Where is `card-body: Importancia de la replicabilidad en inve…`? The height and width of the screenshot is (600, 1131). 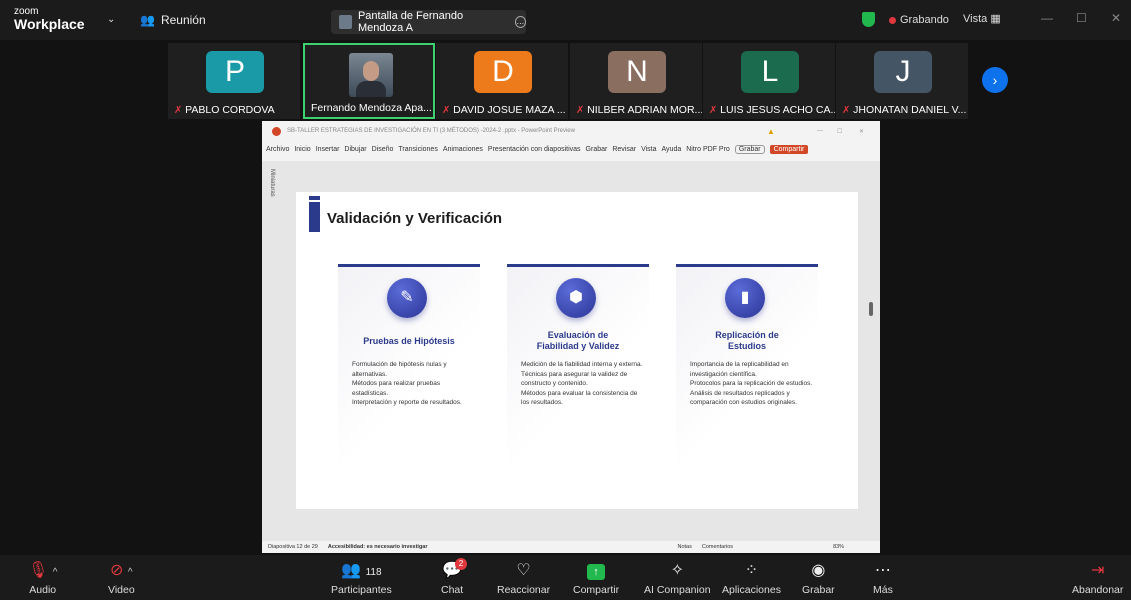 card-body: Importancia de la replicabilidad en inve… is located at coordinates (751, 383).